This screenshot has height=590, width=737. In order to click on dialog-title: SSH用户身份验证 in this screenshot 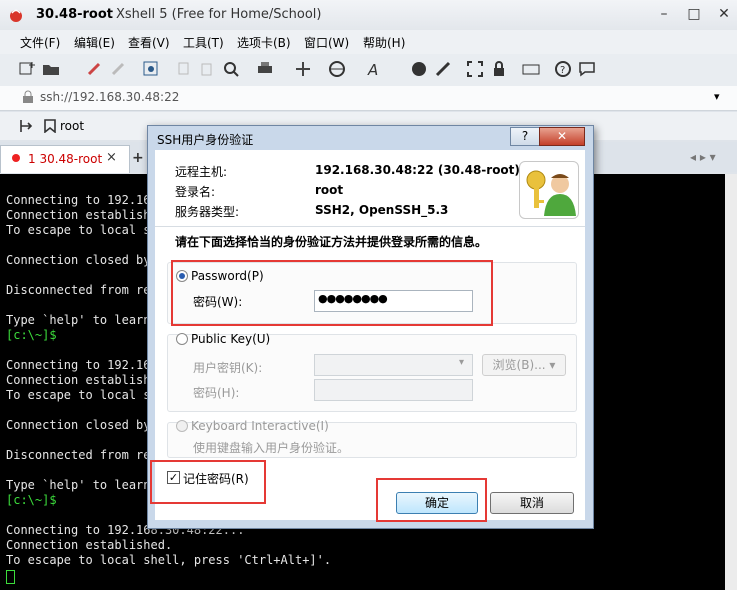, I will do `click(205, 140)`.